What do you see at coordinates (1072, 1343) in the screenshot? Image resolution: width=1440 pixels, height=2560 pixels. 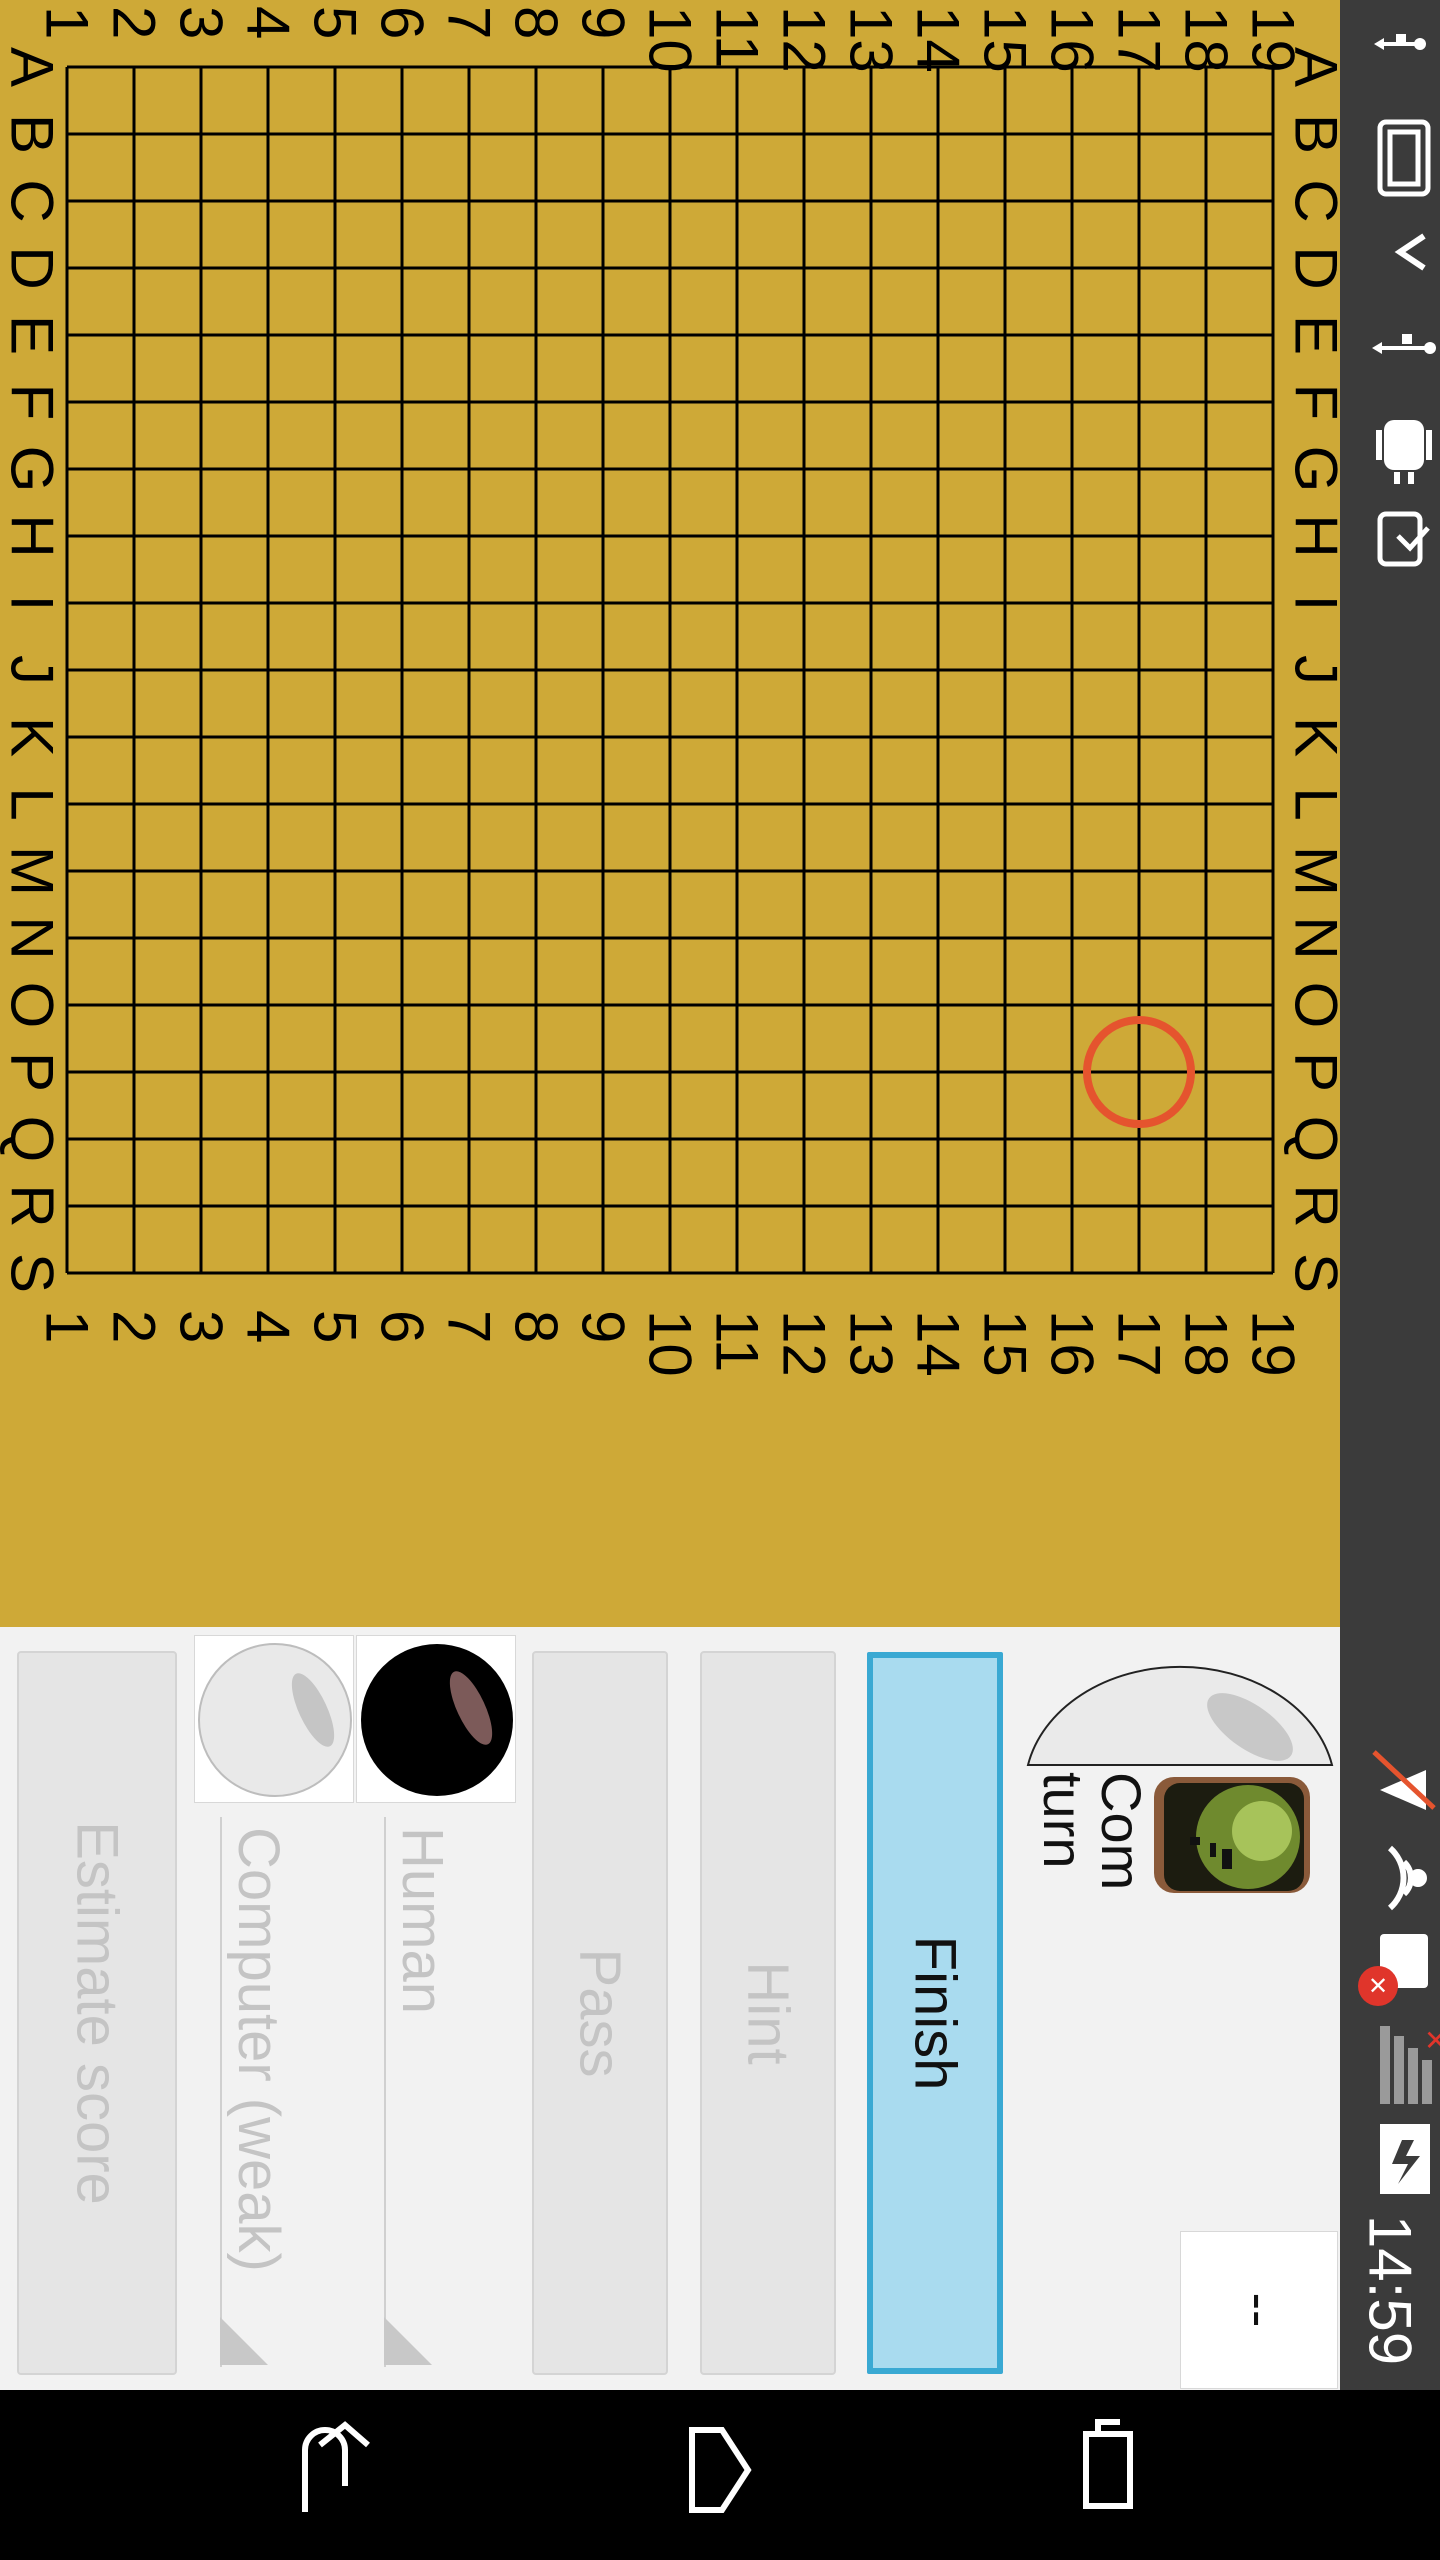 I see `column-label-bottom: 16` at bounding box center [1072, 1343].